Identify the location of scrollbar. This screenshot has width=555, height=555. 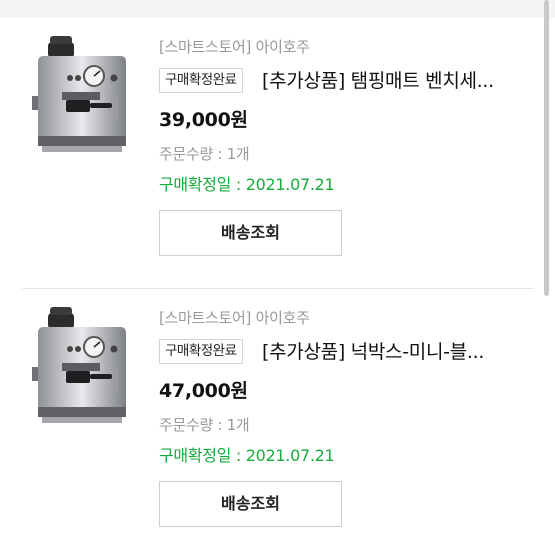
(546, 148).